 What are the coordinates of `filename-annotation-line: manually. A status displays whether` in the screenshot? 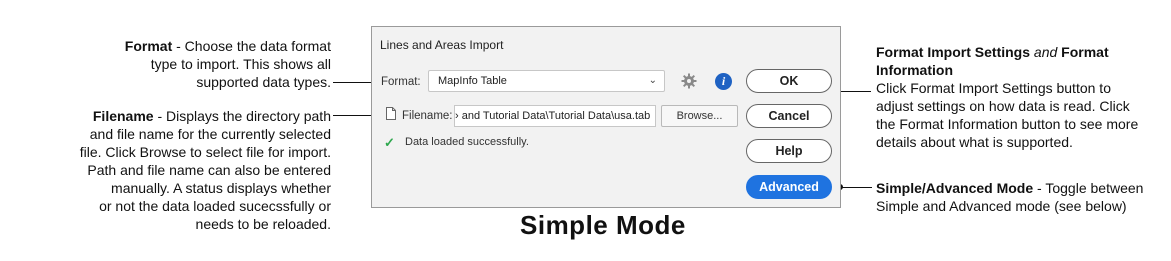 It's located at (221, 188).